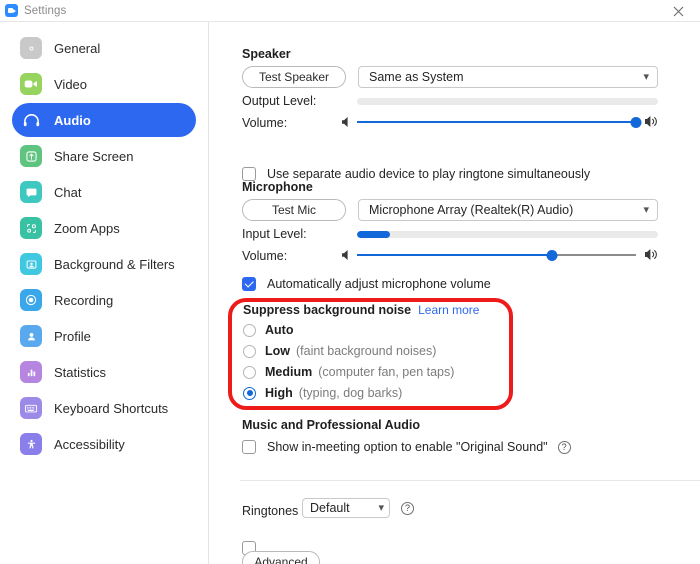 This screenshot has width=700, height=564. Describe the element at coordinates (507, 234) in the screenshot. I see `input-level-meter` at that location.